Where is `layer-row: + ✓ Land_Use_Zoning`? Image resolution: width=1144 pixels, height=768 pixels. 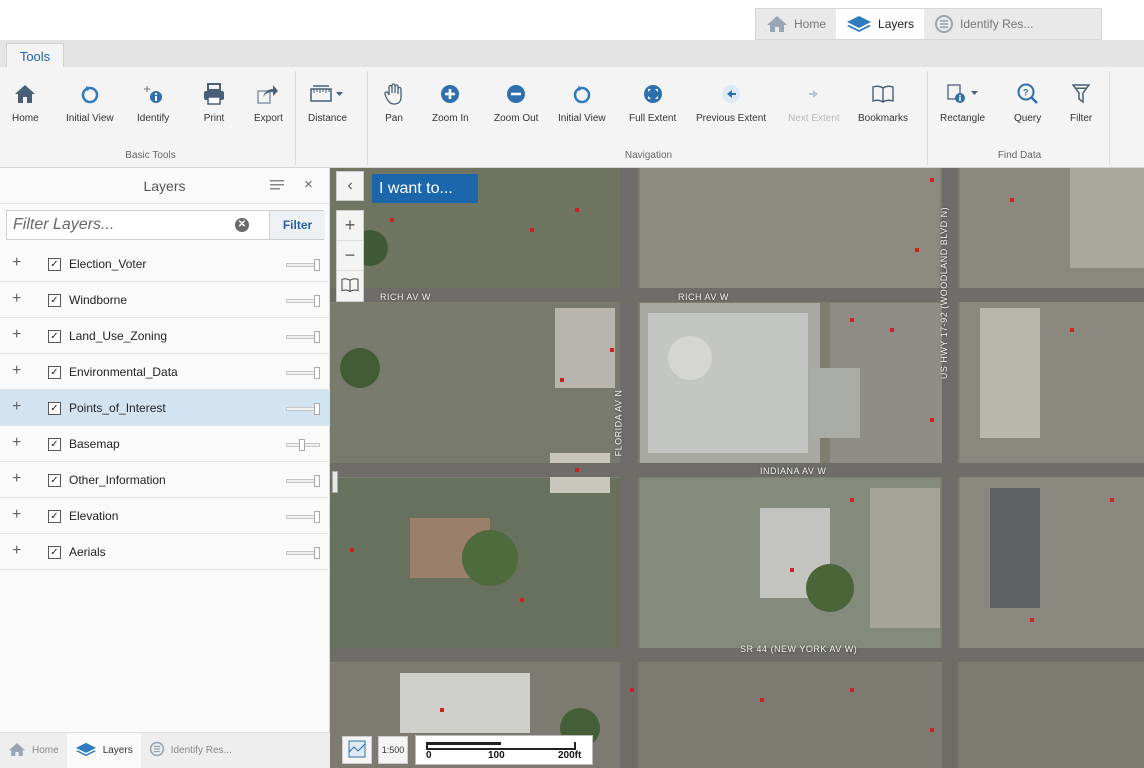 layer-row: + ✓ Land_Use_Zoning is located at coordinates (165, 336).